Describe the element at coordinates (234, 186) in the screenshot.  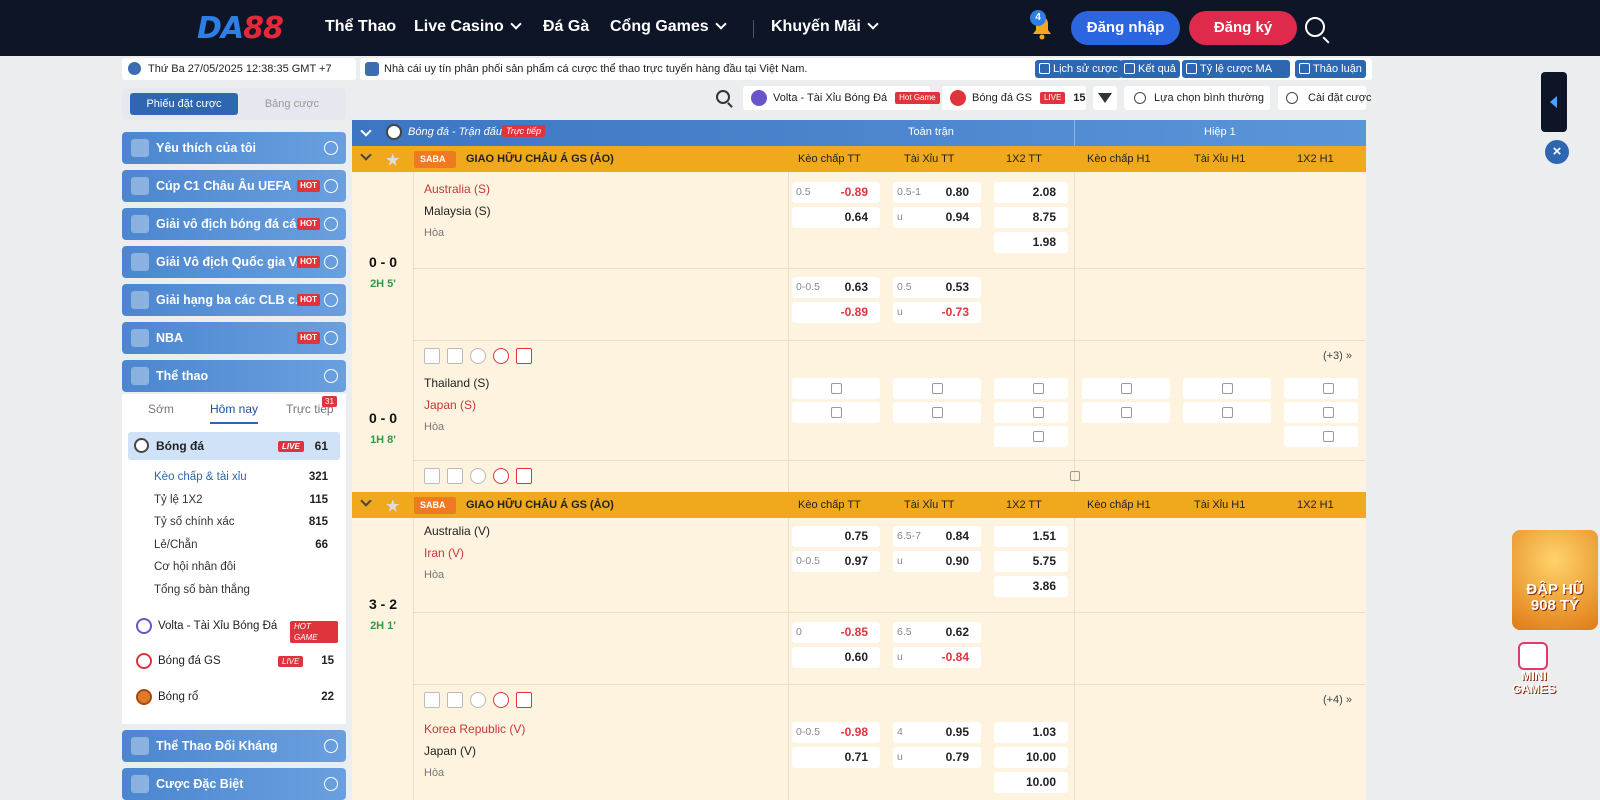
I see `sidebar-cat-ucl: Cúp C1 Châu Âu UEFA HOT` at that location.